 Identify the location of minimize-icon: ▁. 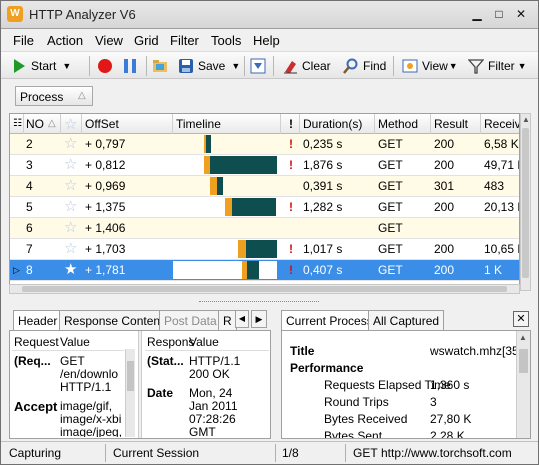
(477, 15).